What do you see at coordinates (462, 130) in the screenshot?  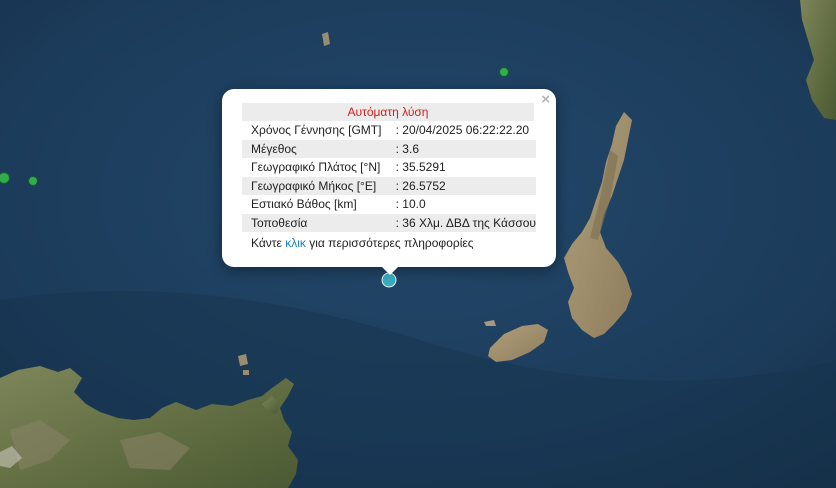 I see `row-value: : 20/04/2025 06:22:22.20` at bounding box center [462, 130].